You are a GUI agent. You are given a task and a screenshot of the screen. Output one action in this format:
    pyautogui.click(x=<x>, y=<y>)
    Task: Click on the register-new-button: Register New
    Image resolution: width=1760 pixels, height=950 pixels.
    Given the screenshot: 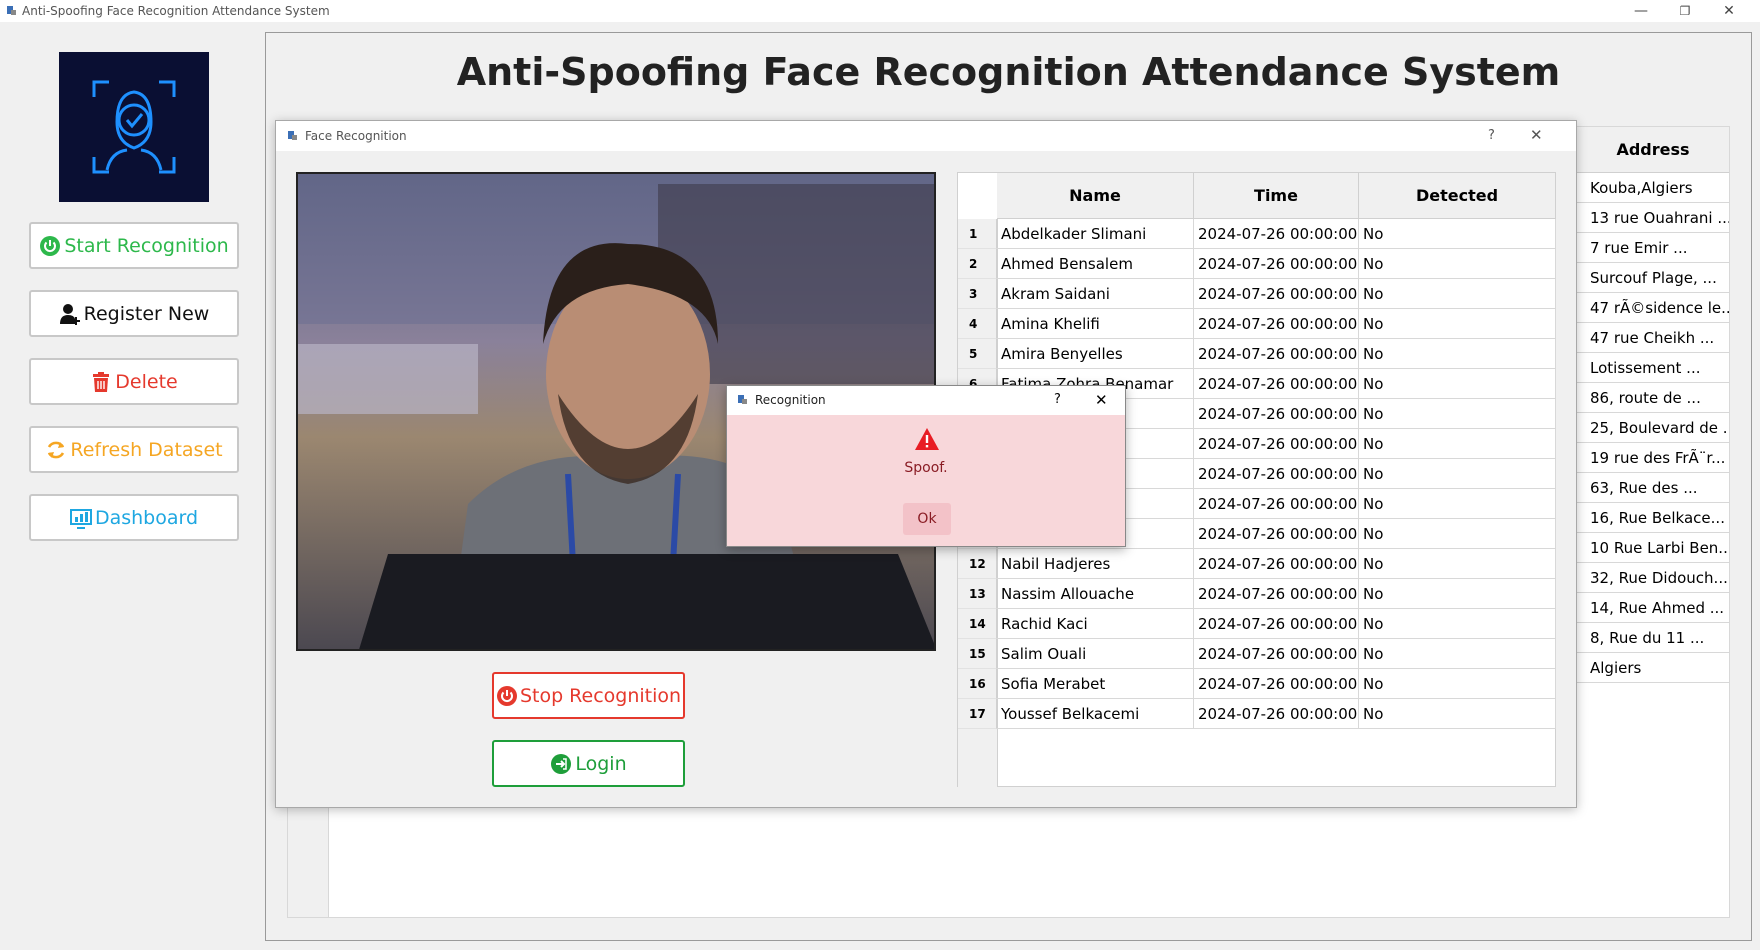 What is the action you would take?
    pyautogui.click(x=134, y=313)
    